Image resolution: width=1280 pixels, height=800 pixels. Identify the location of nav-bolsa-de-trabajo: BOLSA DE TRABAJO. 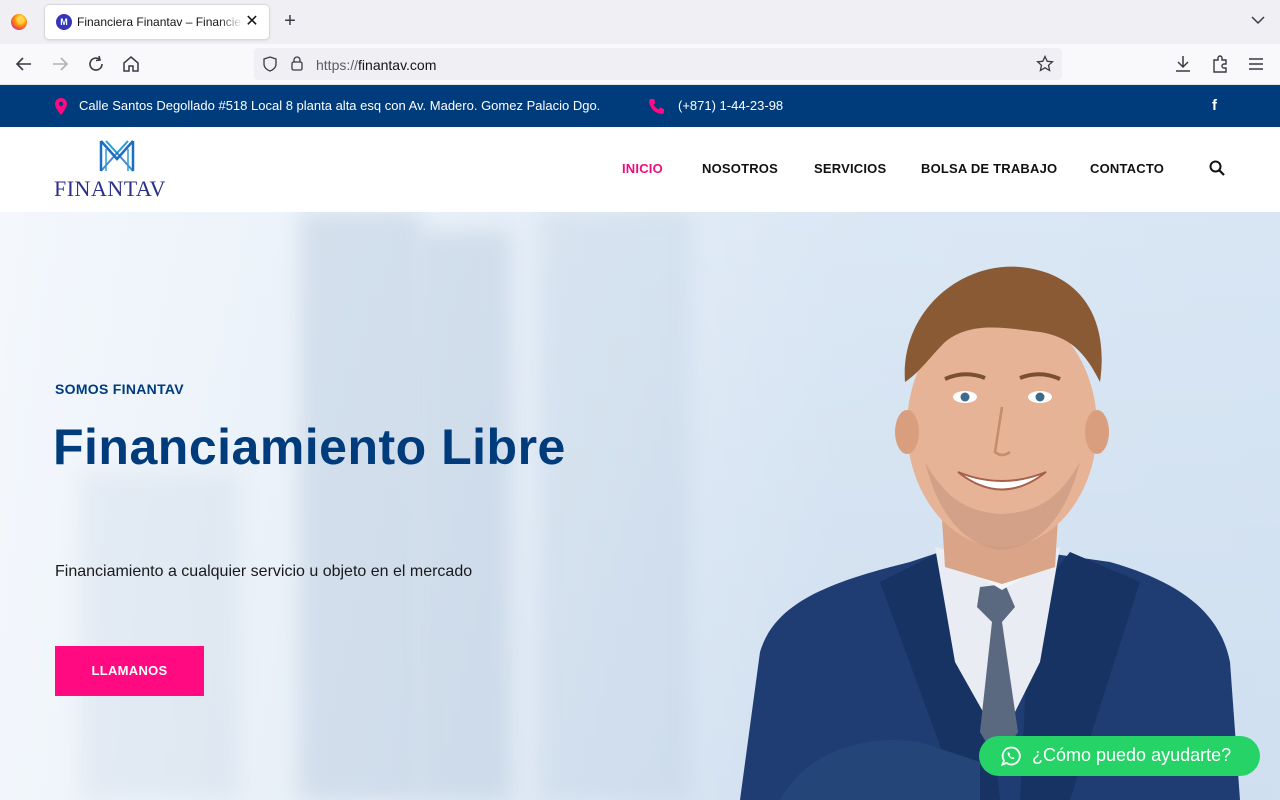
(989, 168).